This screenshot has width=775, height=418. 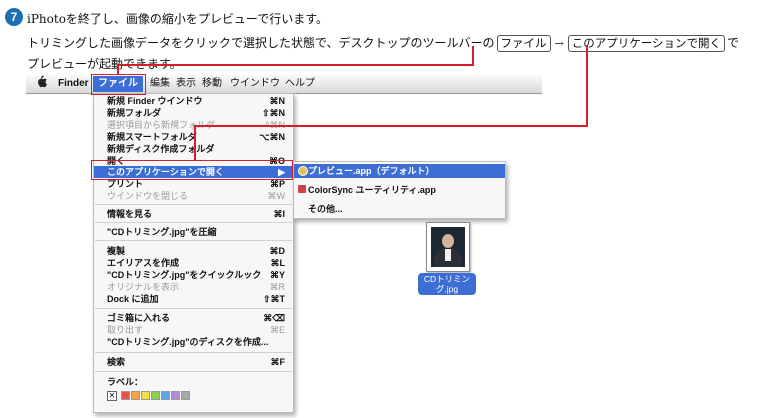 I want to click on menu-item-label: 新規スマートフォルダ, so click(x=152, y=137).